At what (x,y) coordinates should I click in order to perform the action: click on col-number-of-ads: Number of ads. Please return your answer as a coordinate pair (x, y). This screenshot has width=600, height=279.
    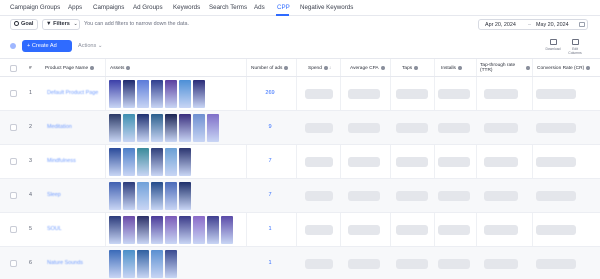
    Looking at the image, I should click on (270, 68).